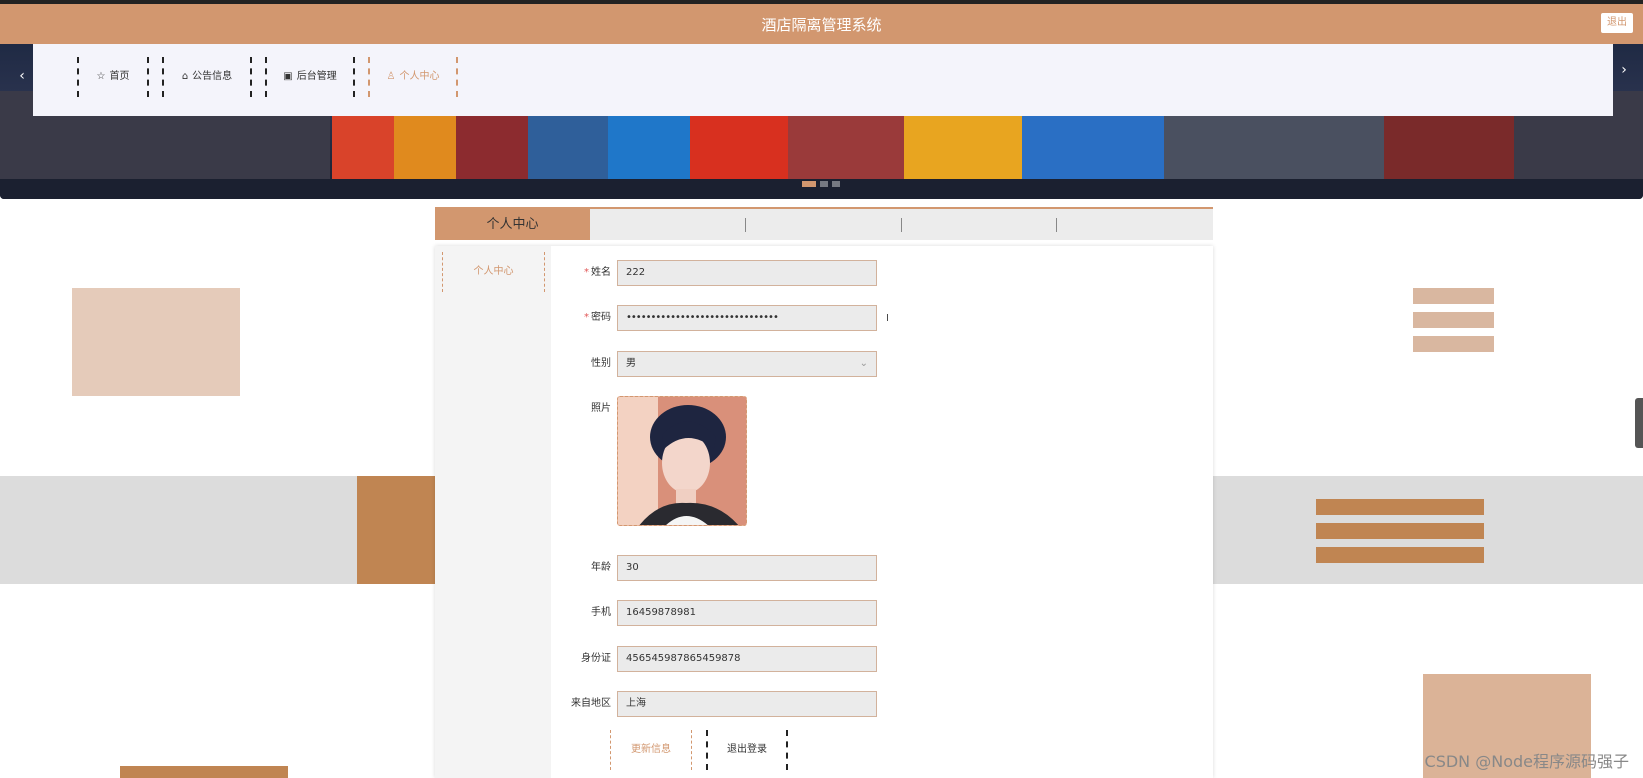 Image resolution: width=1643 pixels, height=778 pixels. What do you see at coordinates (601, 363) in the screenshot?
I see `gender-label: 性别` at bounding box center [601, 363].